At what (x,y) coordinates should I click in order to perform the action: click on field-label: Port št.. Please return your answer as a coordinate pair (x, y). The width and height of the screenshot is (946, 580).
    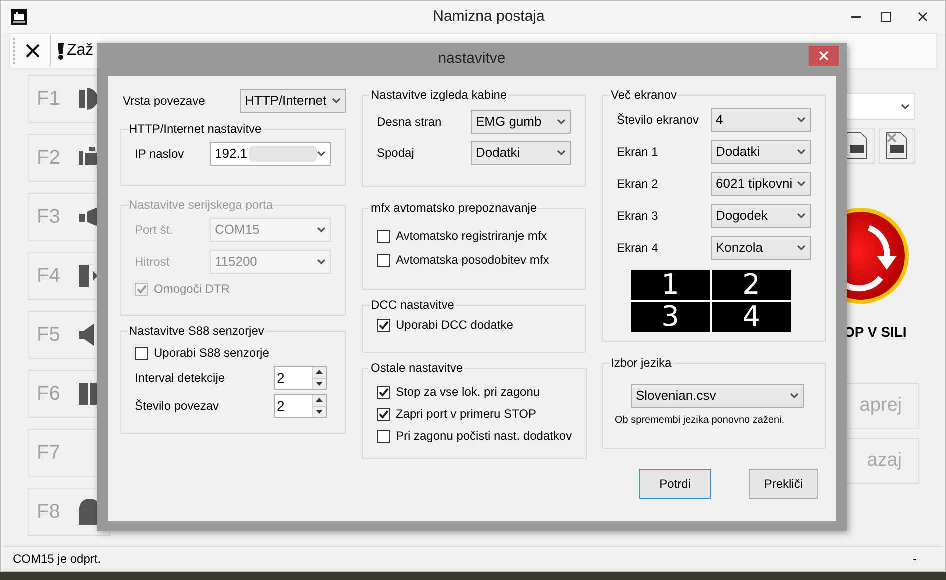
    Looking at the image, I should click on (154, 230).